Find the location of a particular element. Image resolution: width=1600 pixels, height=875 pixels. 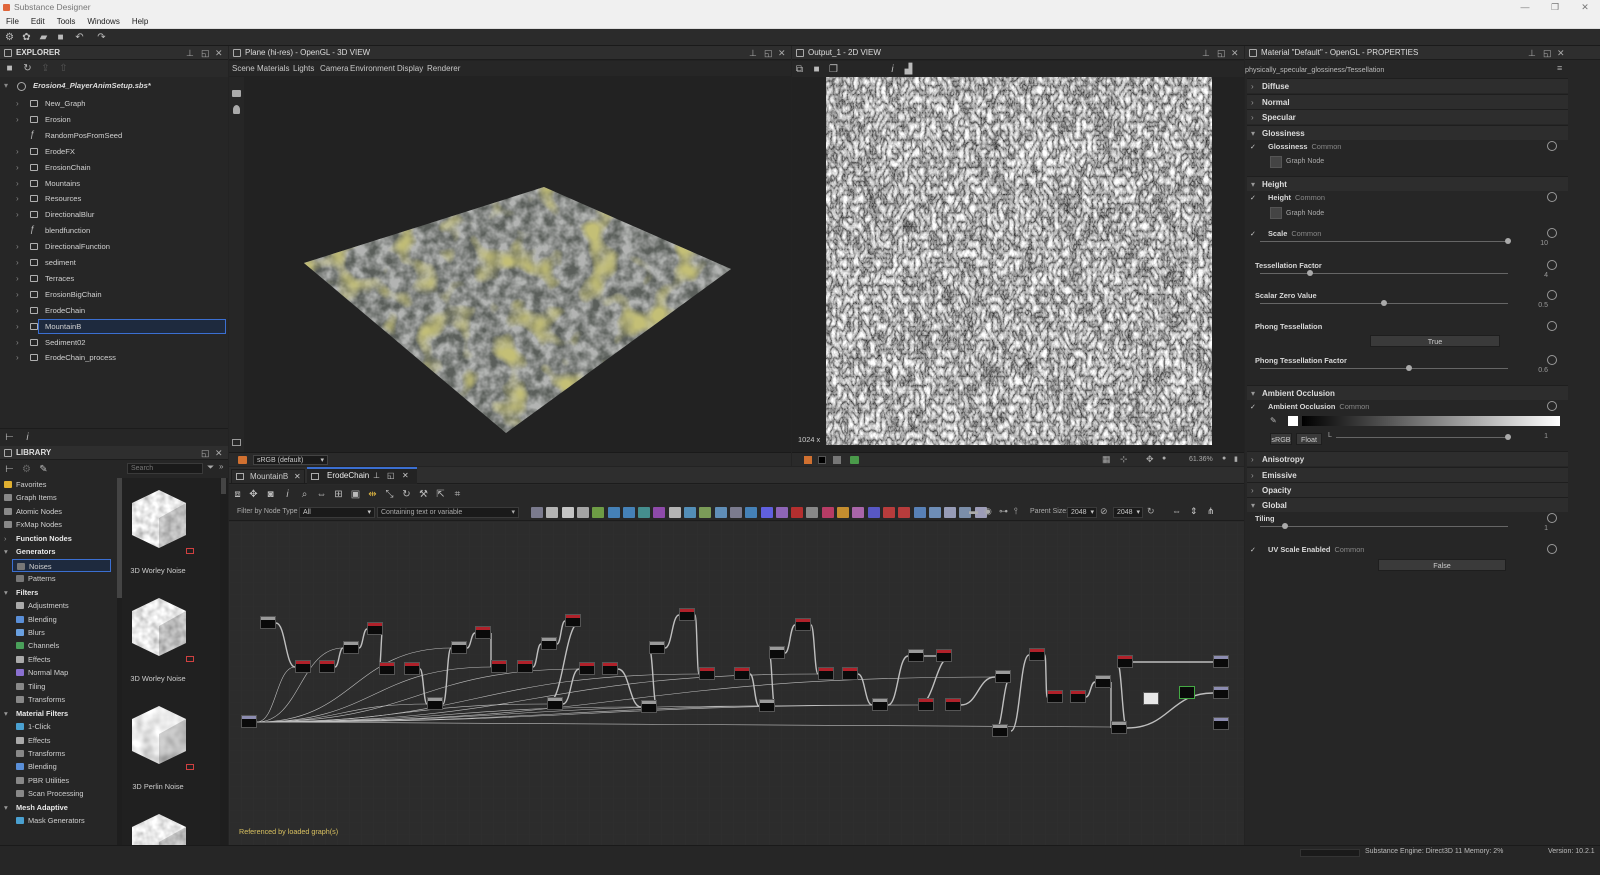

library-category: Transforms is located at coordinates (57, 699).